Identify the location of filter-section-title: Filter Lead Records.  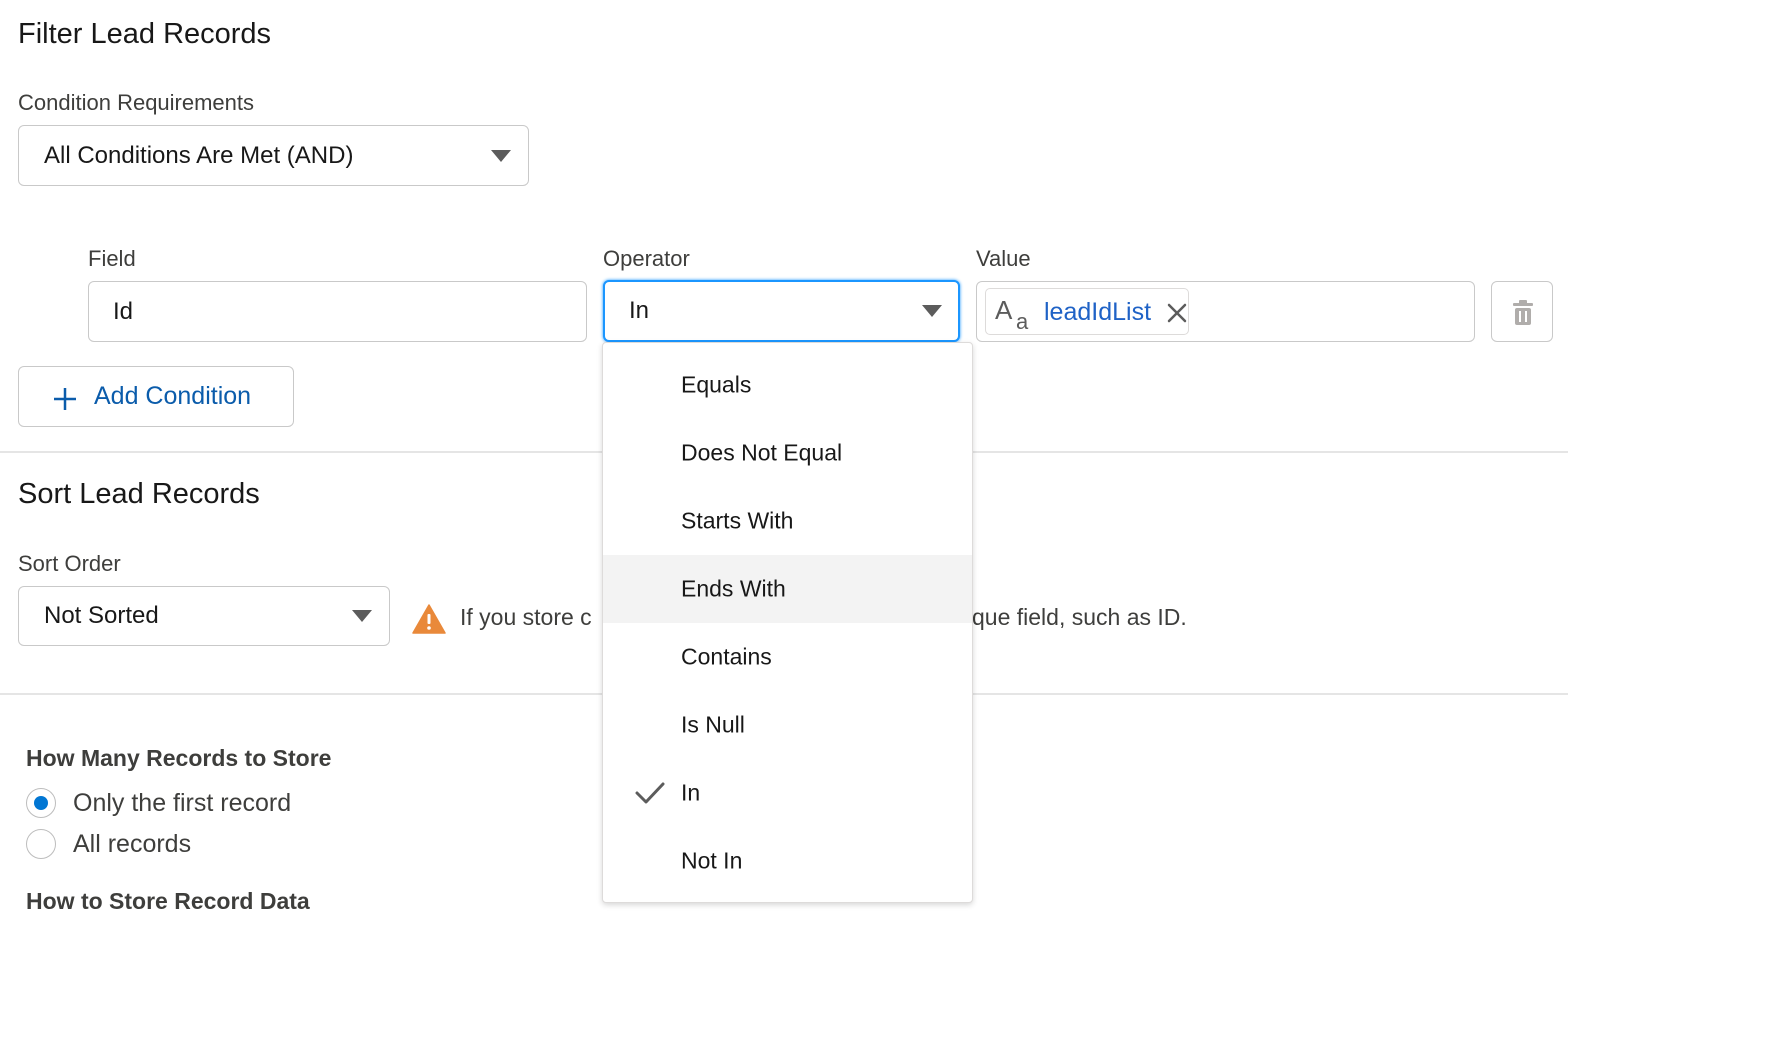
(145, 34).